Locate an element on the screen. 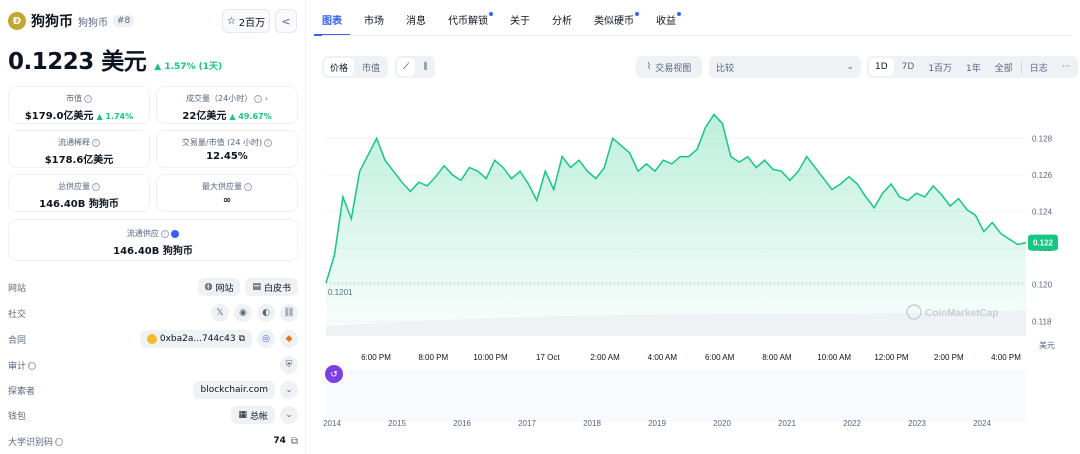 The height and width of the screenshot is (454, 1080). x-tick-label: 12:00 PM is located at coordinates (891, 357).